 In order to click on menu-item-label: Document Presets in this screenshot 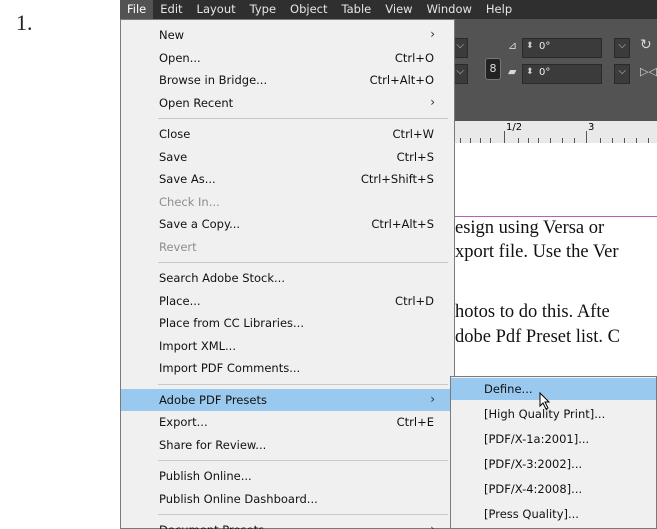, I will do `click(211, 526)`.